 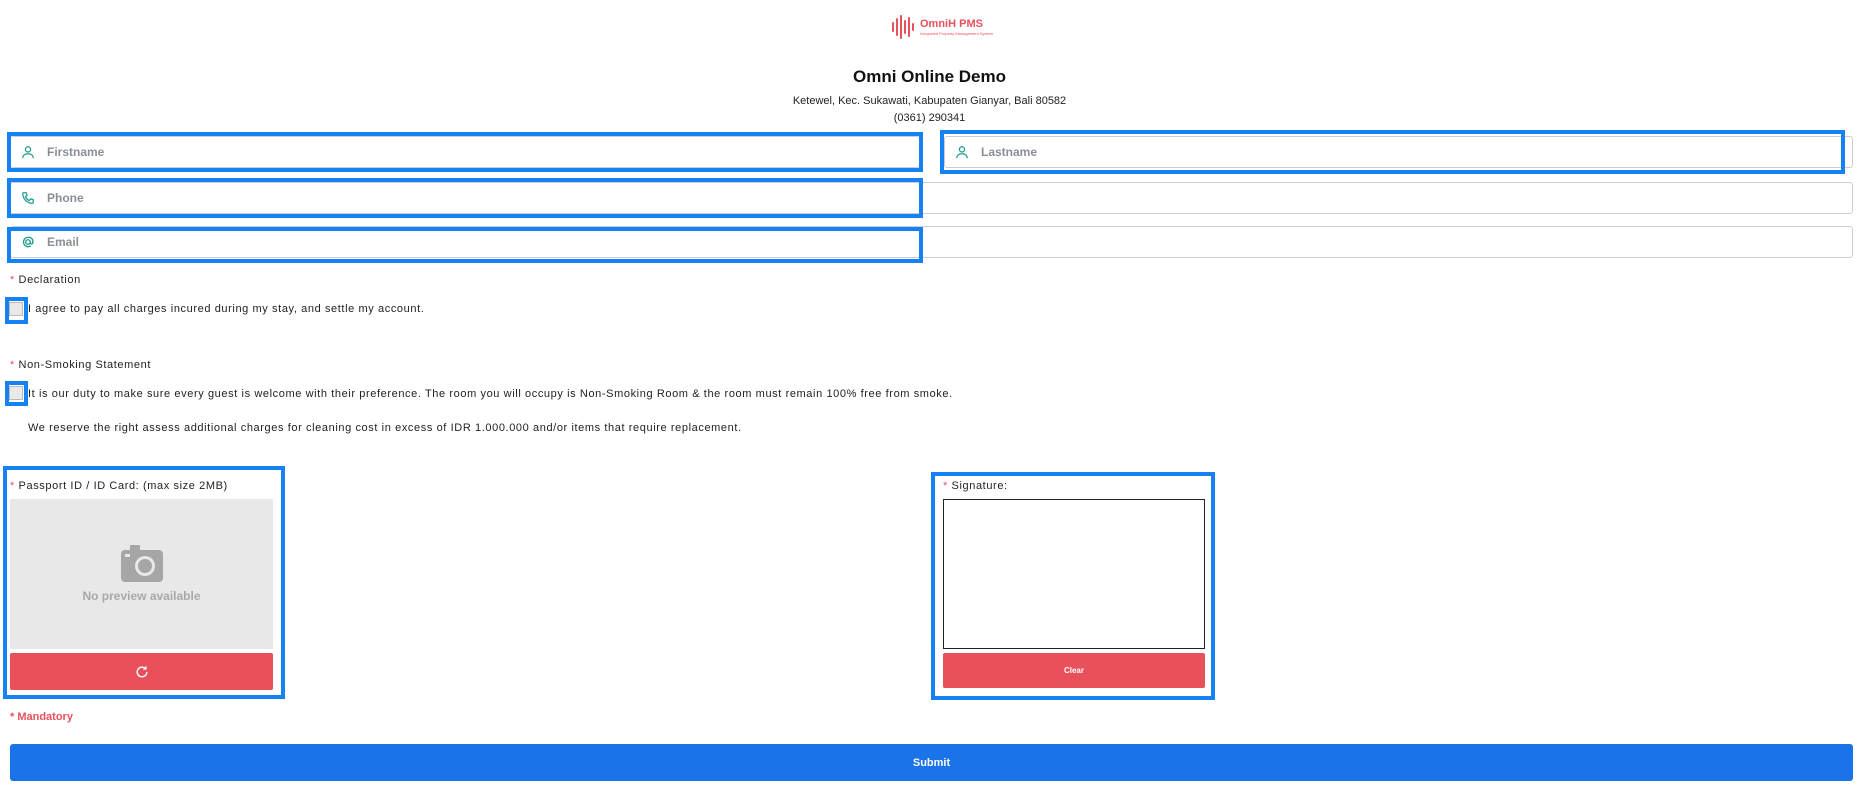 What do you see at coordinates (948, 198) in the screenshot?
I see `phone-input` at bounding box center [948, 198].